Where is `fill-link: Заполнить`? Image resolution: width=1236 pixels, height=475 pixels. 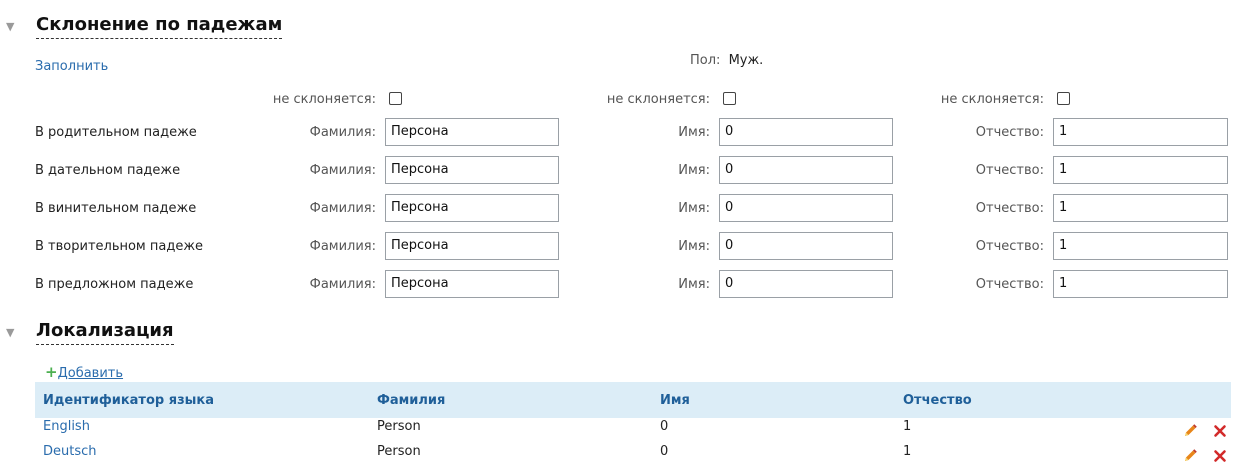 fill-link: Заполнить is located at coordinates (71, 66).